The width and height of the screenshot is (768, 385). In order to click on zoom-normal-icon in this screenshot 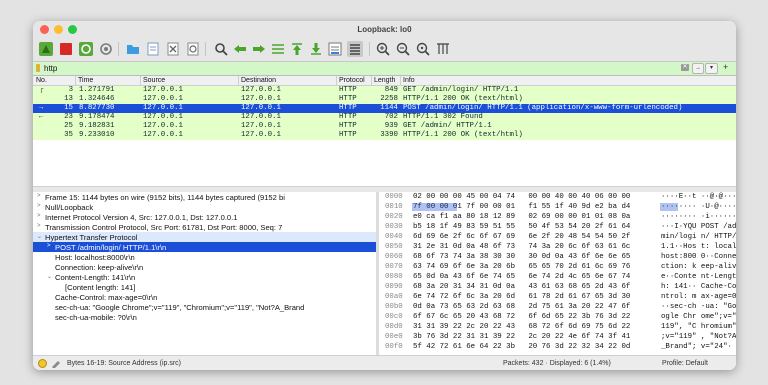, I will do `click(423, 49)`.